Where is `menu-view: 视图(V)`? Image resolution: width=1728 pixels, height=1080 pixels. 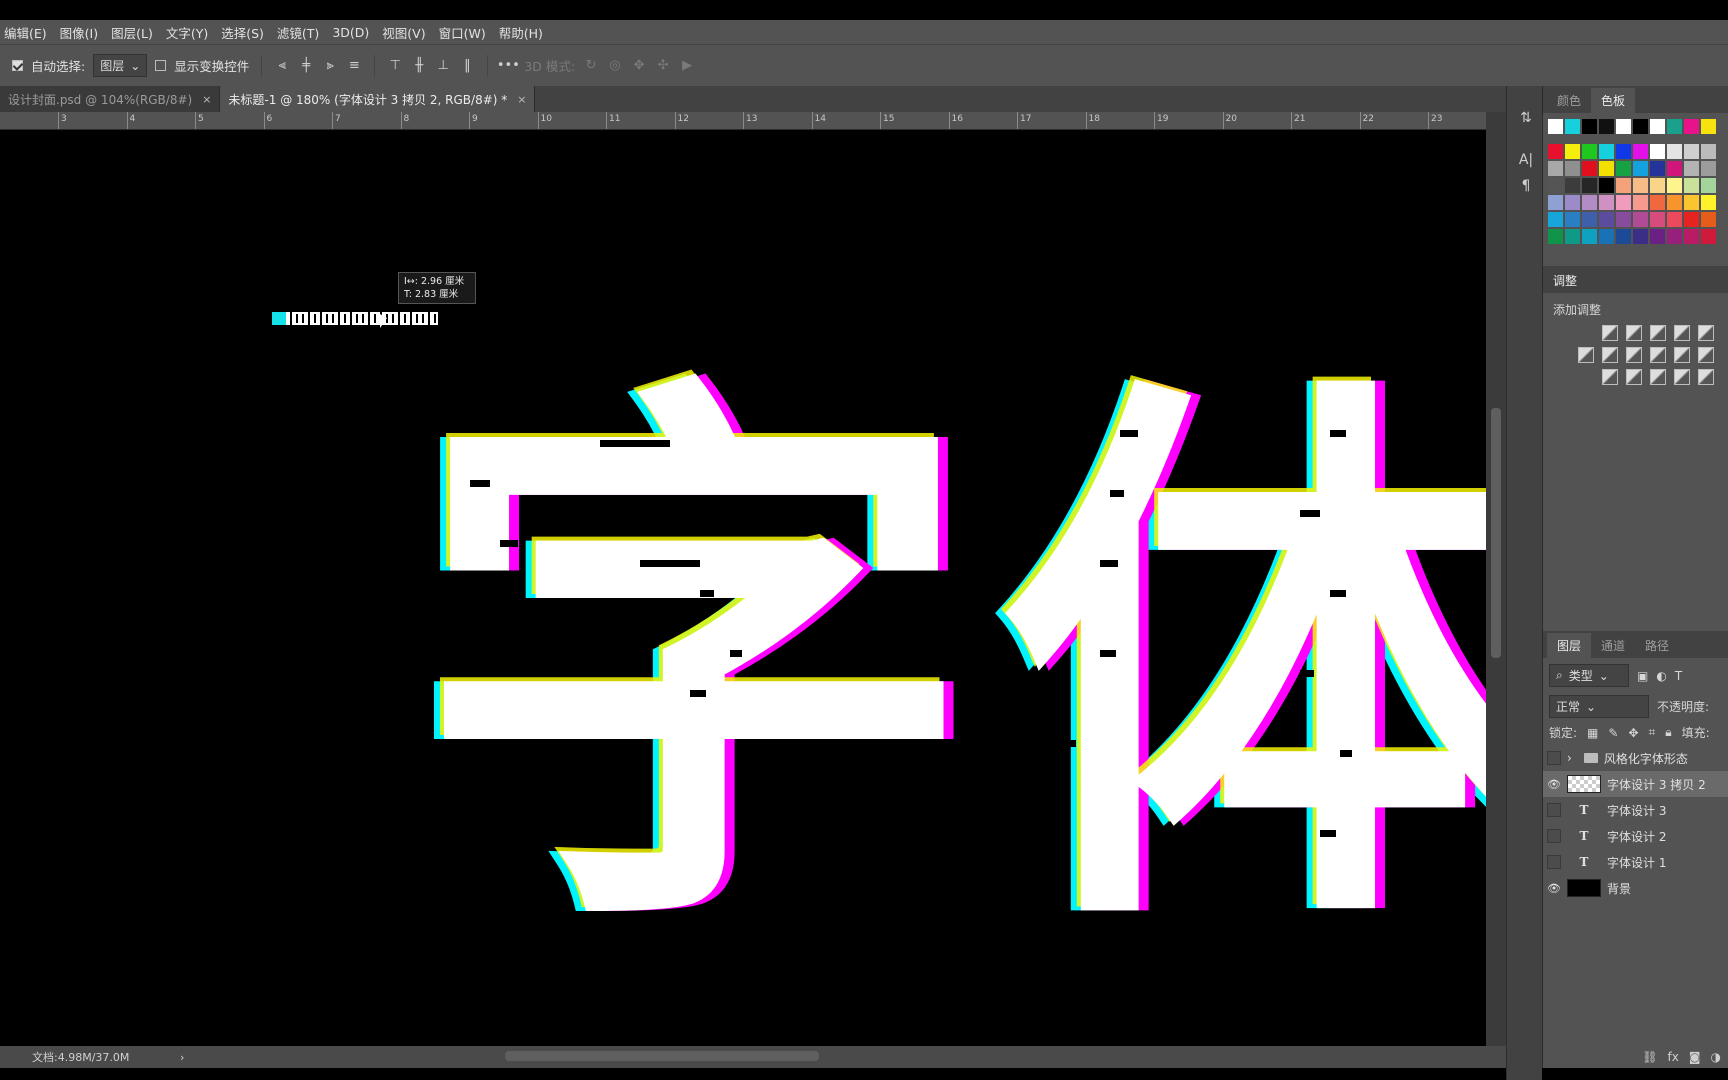
menu-view: 视图(V) is located at coordinates (406, 32).